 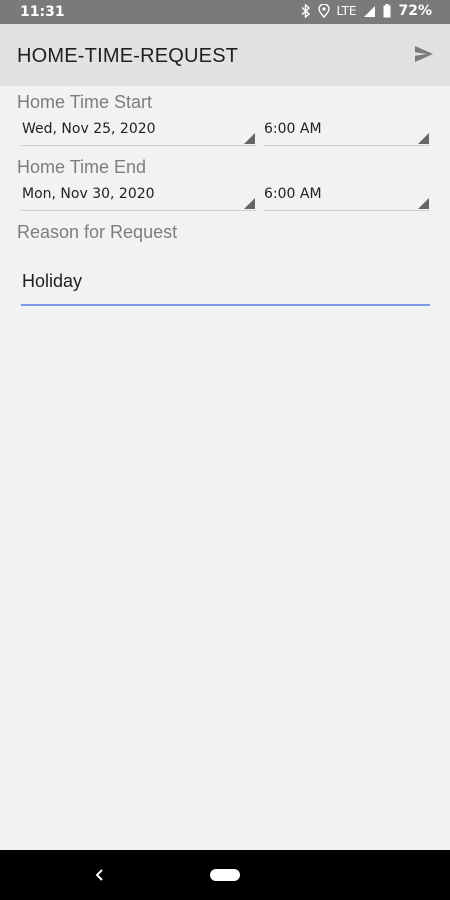 What do you see at coordinates (293, 129) in the screenshot?
I see `start-time-value: 6:00 AM` at bounding box center [293, 129].